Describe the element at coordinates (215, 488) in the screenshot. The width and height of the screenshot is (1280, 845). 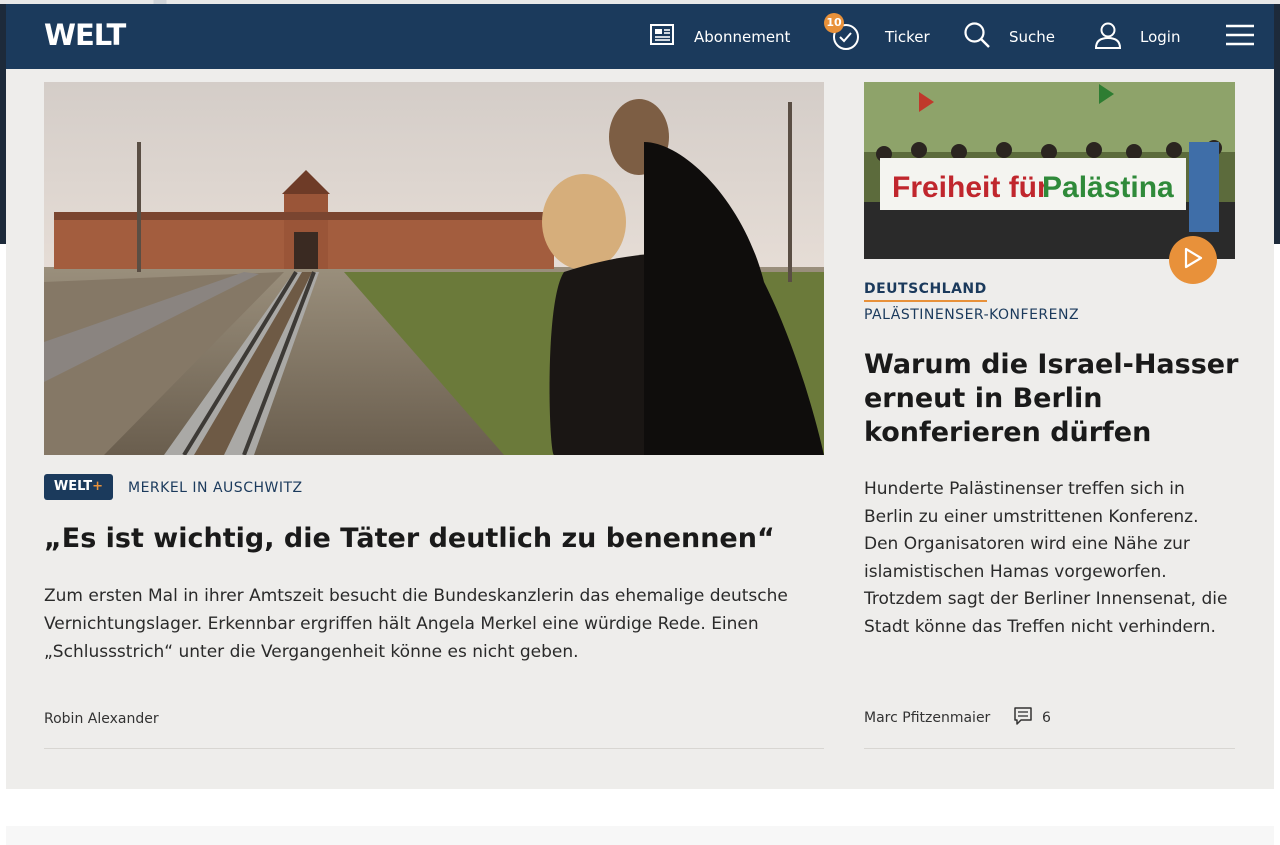
I see `lead-article-kicker: MERKEL IN AUSCHWITZ` at that location.